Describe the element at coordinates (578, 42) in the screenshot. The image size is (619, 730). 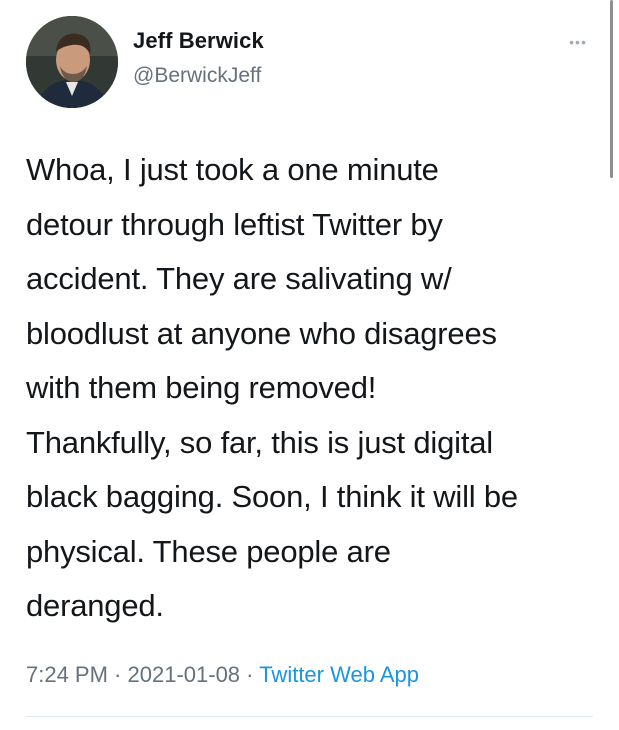
I see `more-options-icon: •••` at that location.